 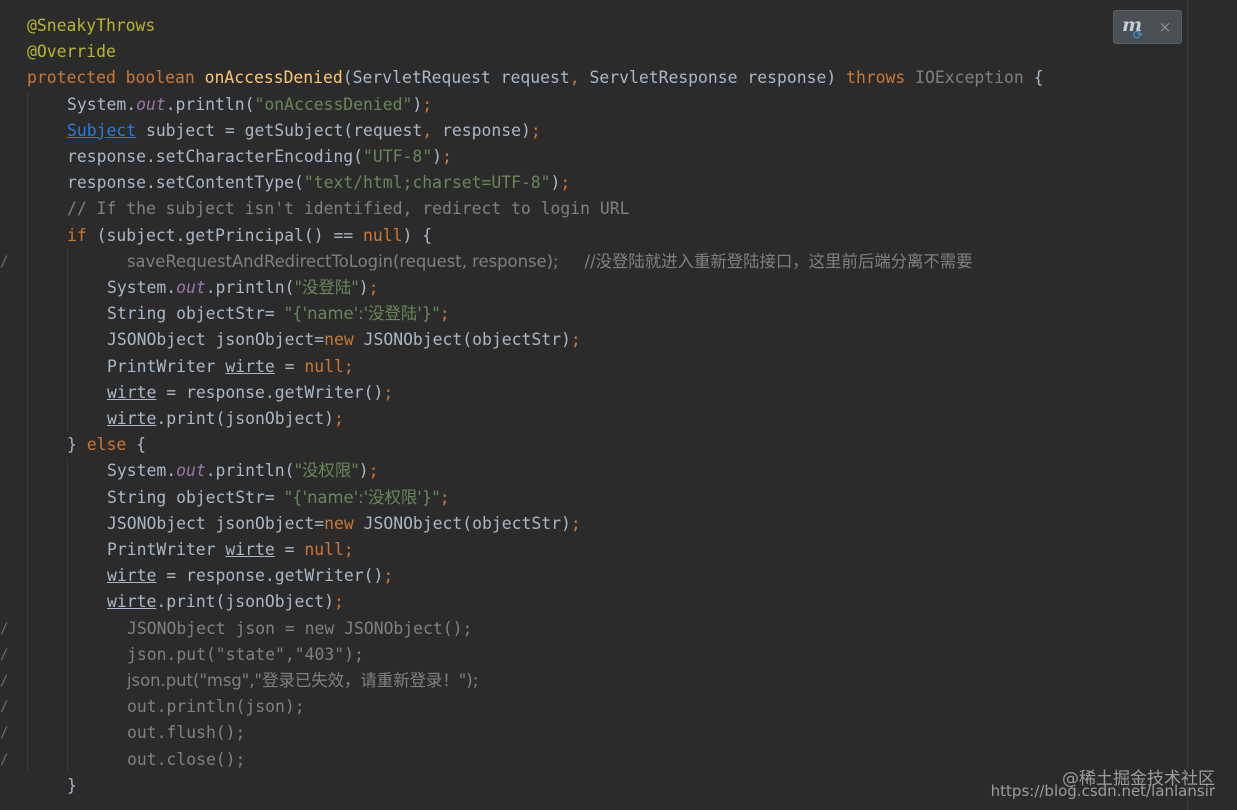 I want to click on code-token: "{'name':'没权限'}", so click(x=362, y=497).